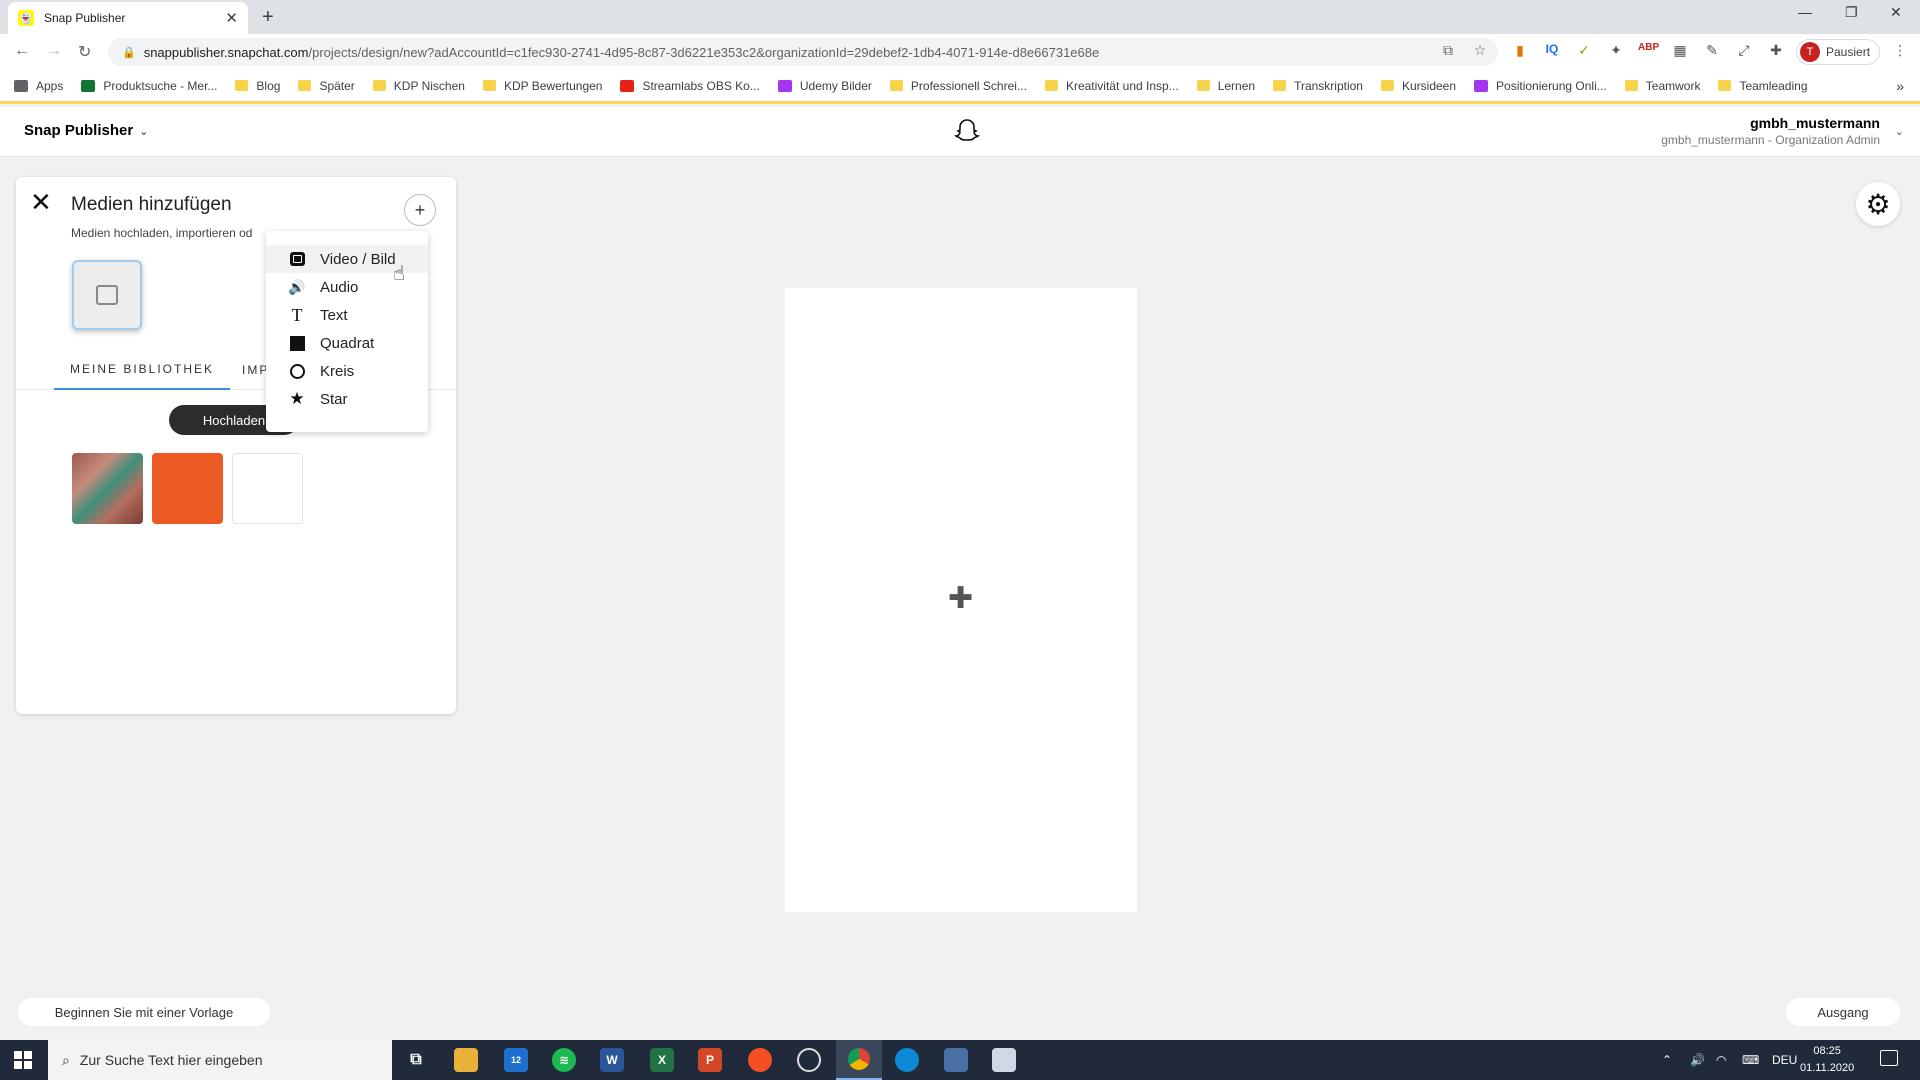 Image resolution: width=1920 pixels, height=1080 pixels. Describe the element at coordinates (257, 86) in the screenshot. I see `bookmark-item: Blog` at that location.